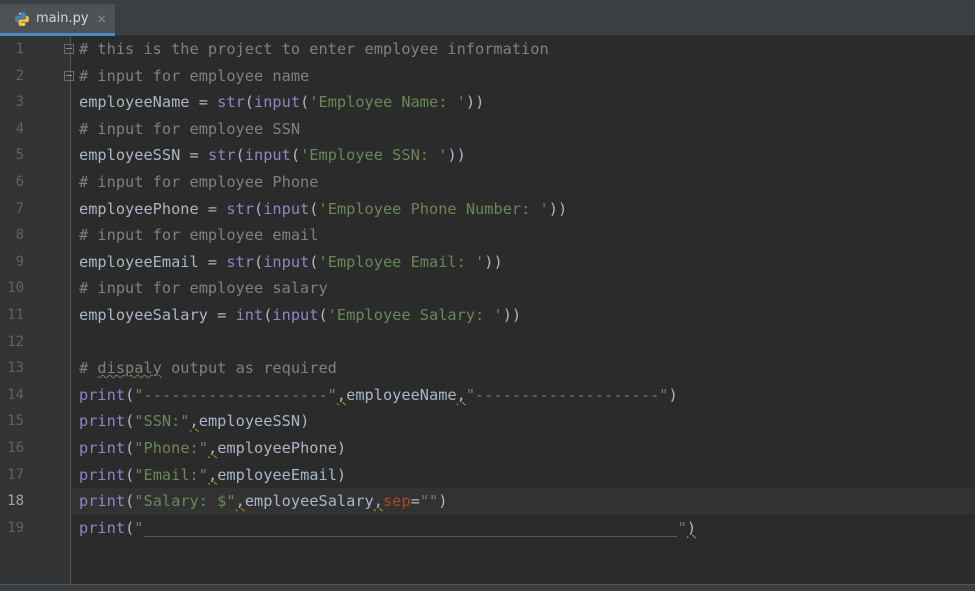  Describe the element at coordinates (15, 288) in the screenshot. I see `line-number: 10` at that location.